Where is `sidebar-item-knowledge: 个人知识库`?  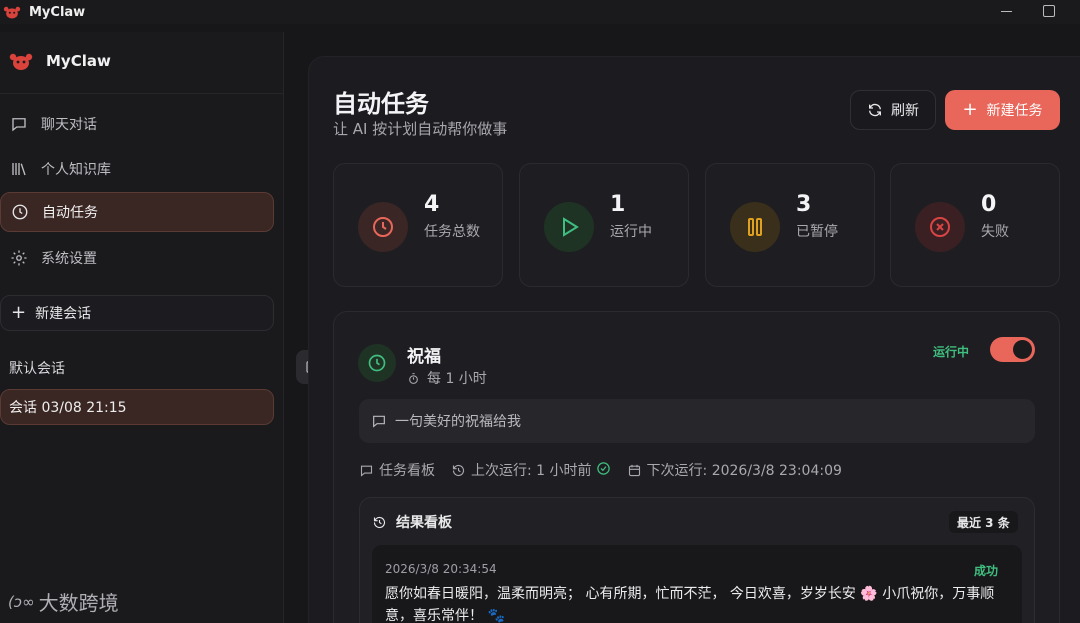
sidebar-item-knowledge: 个人知识库 is located at coordinates (137, 169).